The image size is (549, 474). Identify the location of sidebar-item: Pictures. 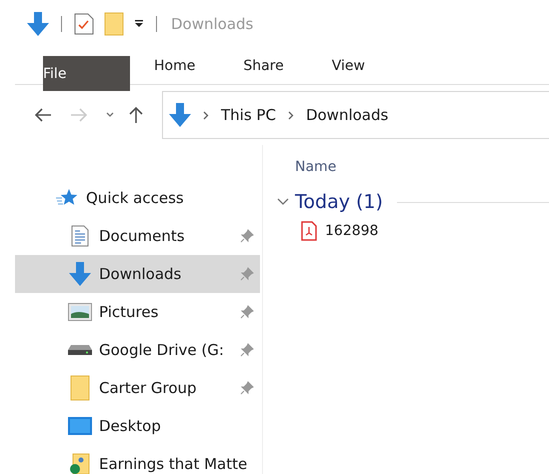
(137, 312).